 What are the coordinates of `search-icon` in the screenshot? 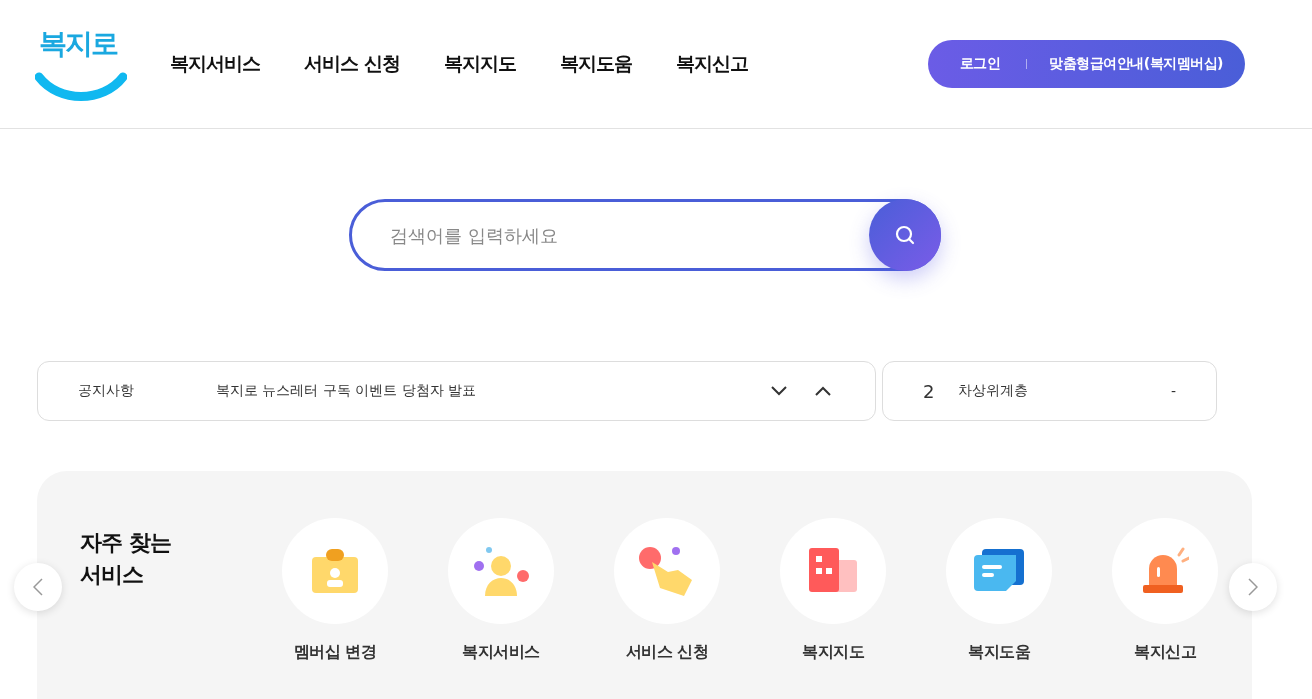 It's located at (905, 235).